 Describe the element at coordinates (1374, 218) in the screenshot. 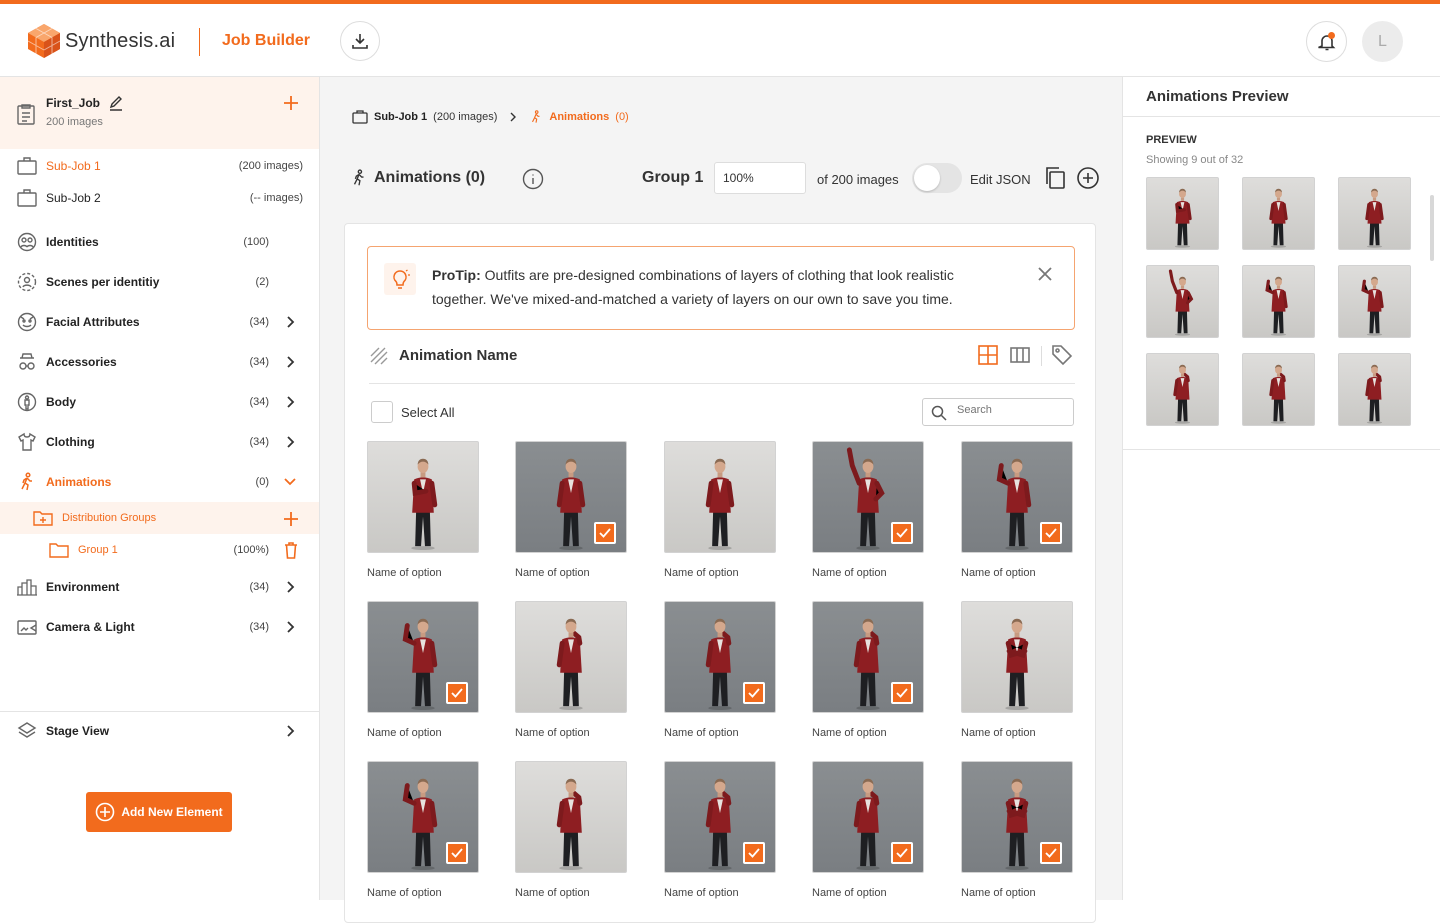

I see `character-figure-image` at that location.